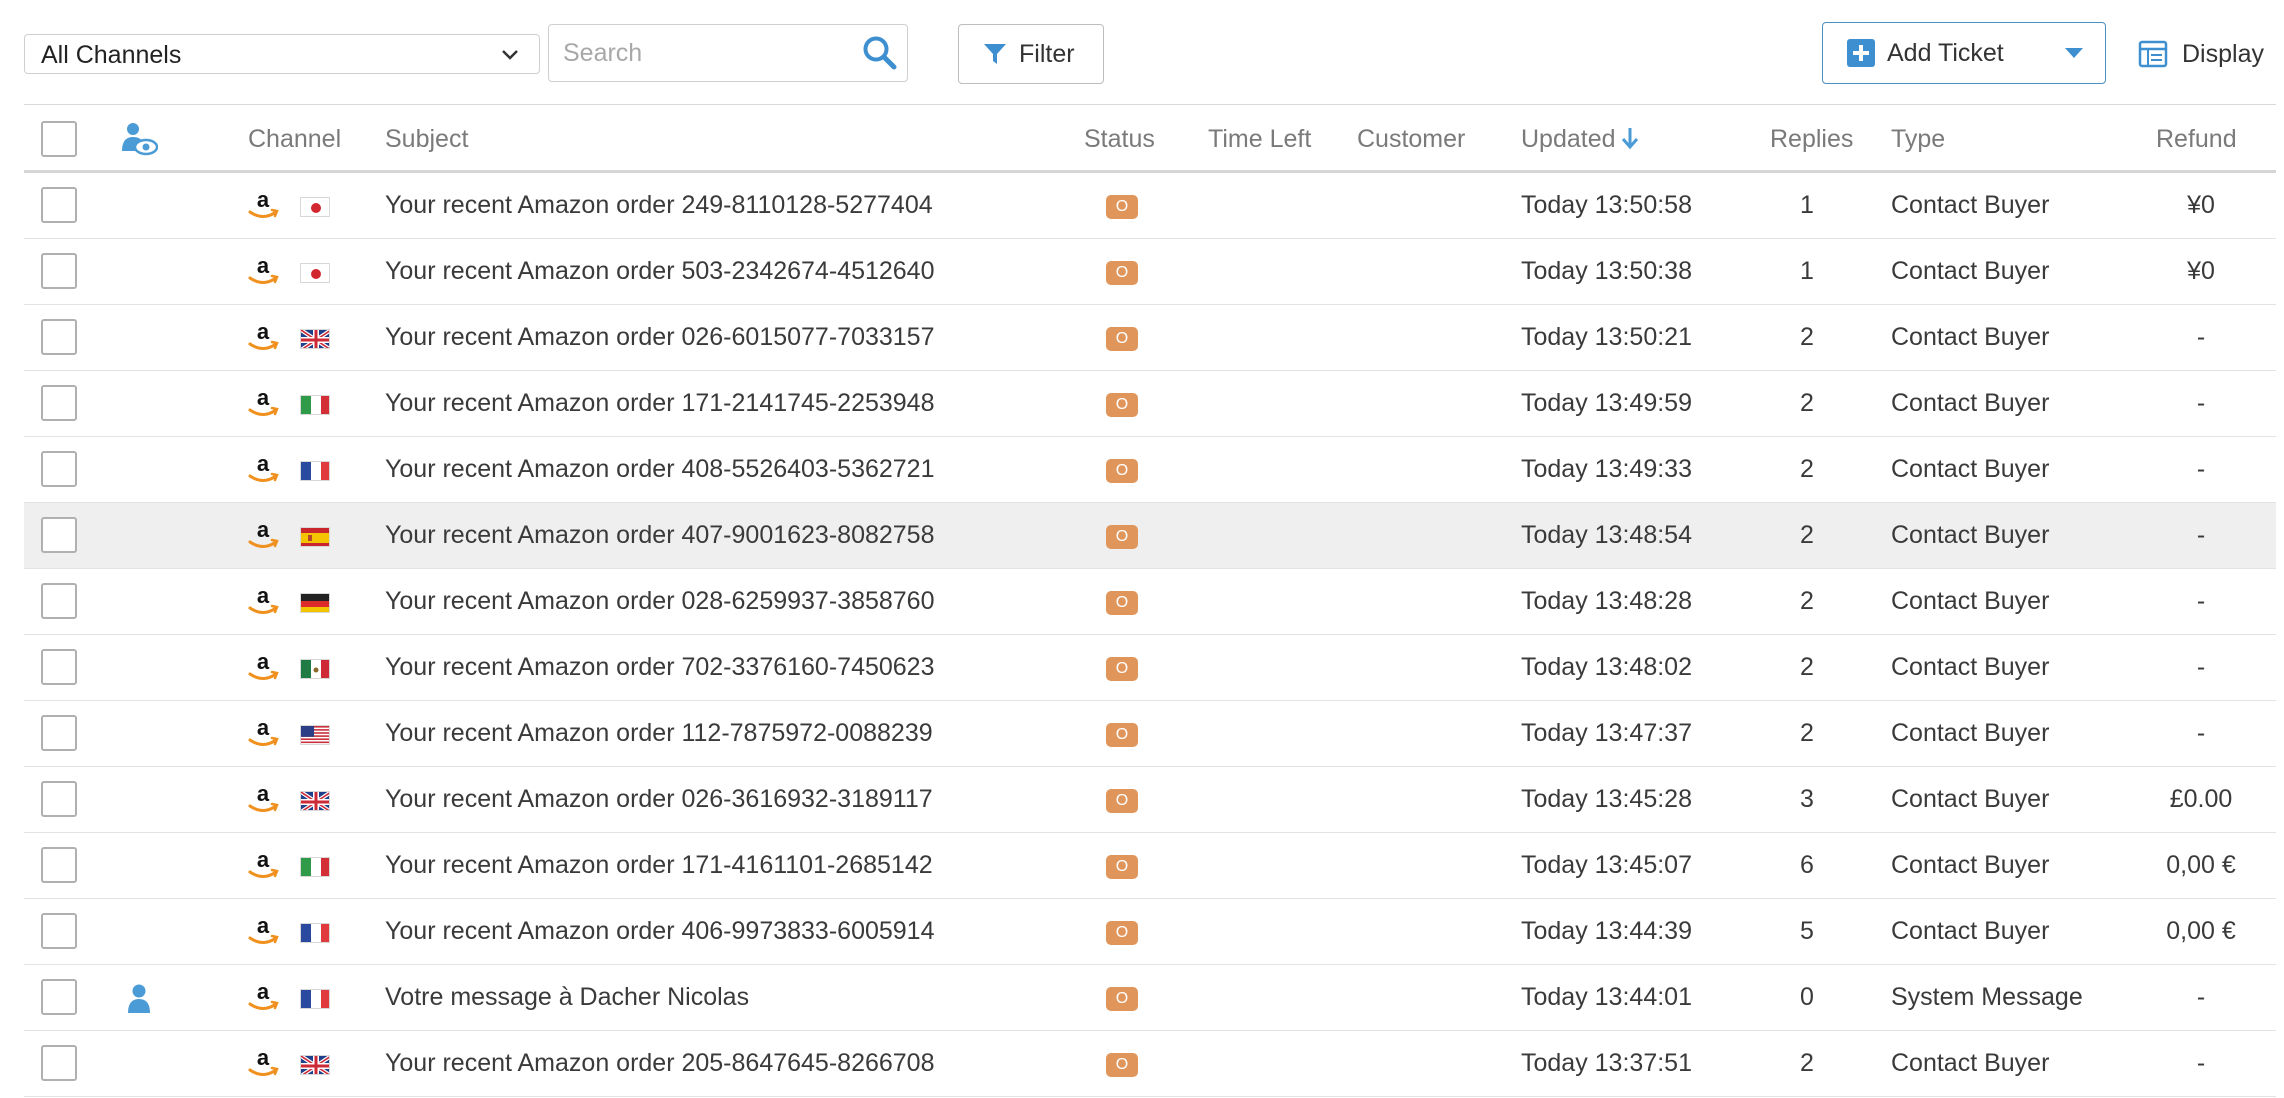 The image size is (2284, 1098). Describe the element at coordinates (426, 139) in the screenshot. I see `header-subject: Subject` at that location.